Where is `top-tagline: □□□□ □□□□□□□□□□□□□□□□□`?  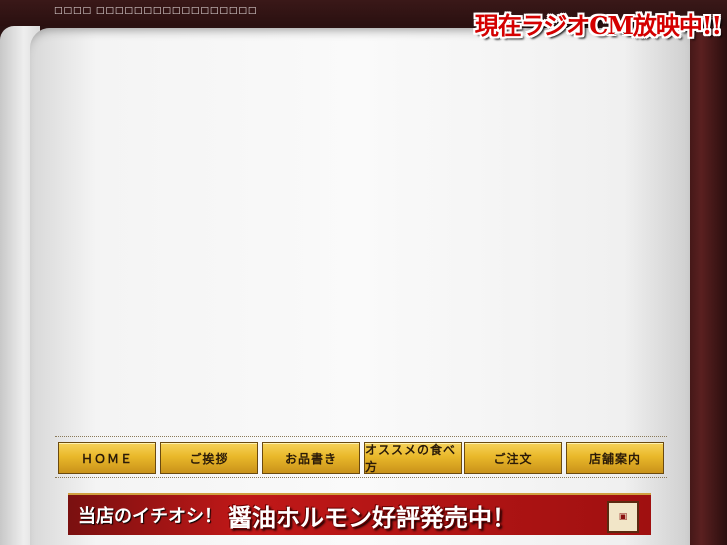 top-tagline: □□□□ □□□□□□□□□□□□□□□□□ is located at coordinates (156, 11).